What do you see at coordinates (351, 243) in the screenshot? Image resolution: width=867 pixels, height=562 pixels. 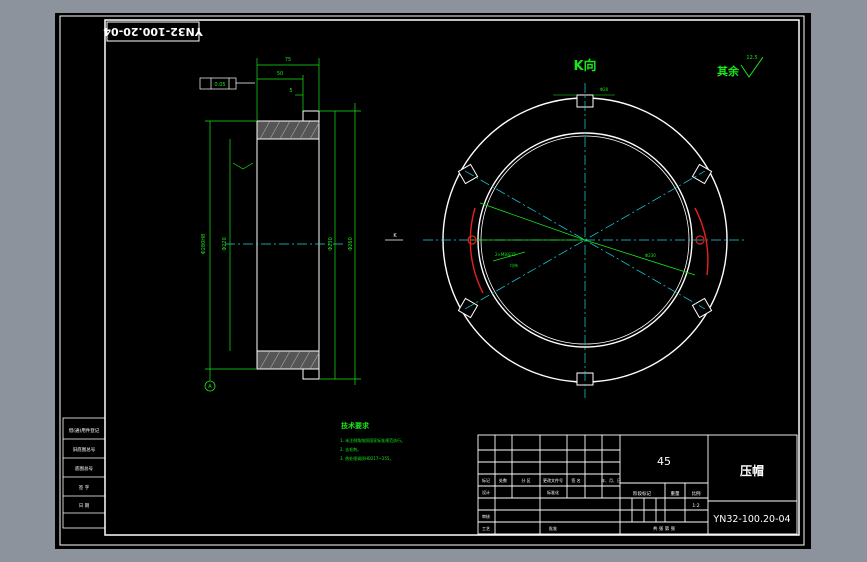 I see `dim-right-outer: Φ260` at bounding box center [351, 243].